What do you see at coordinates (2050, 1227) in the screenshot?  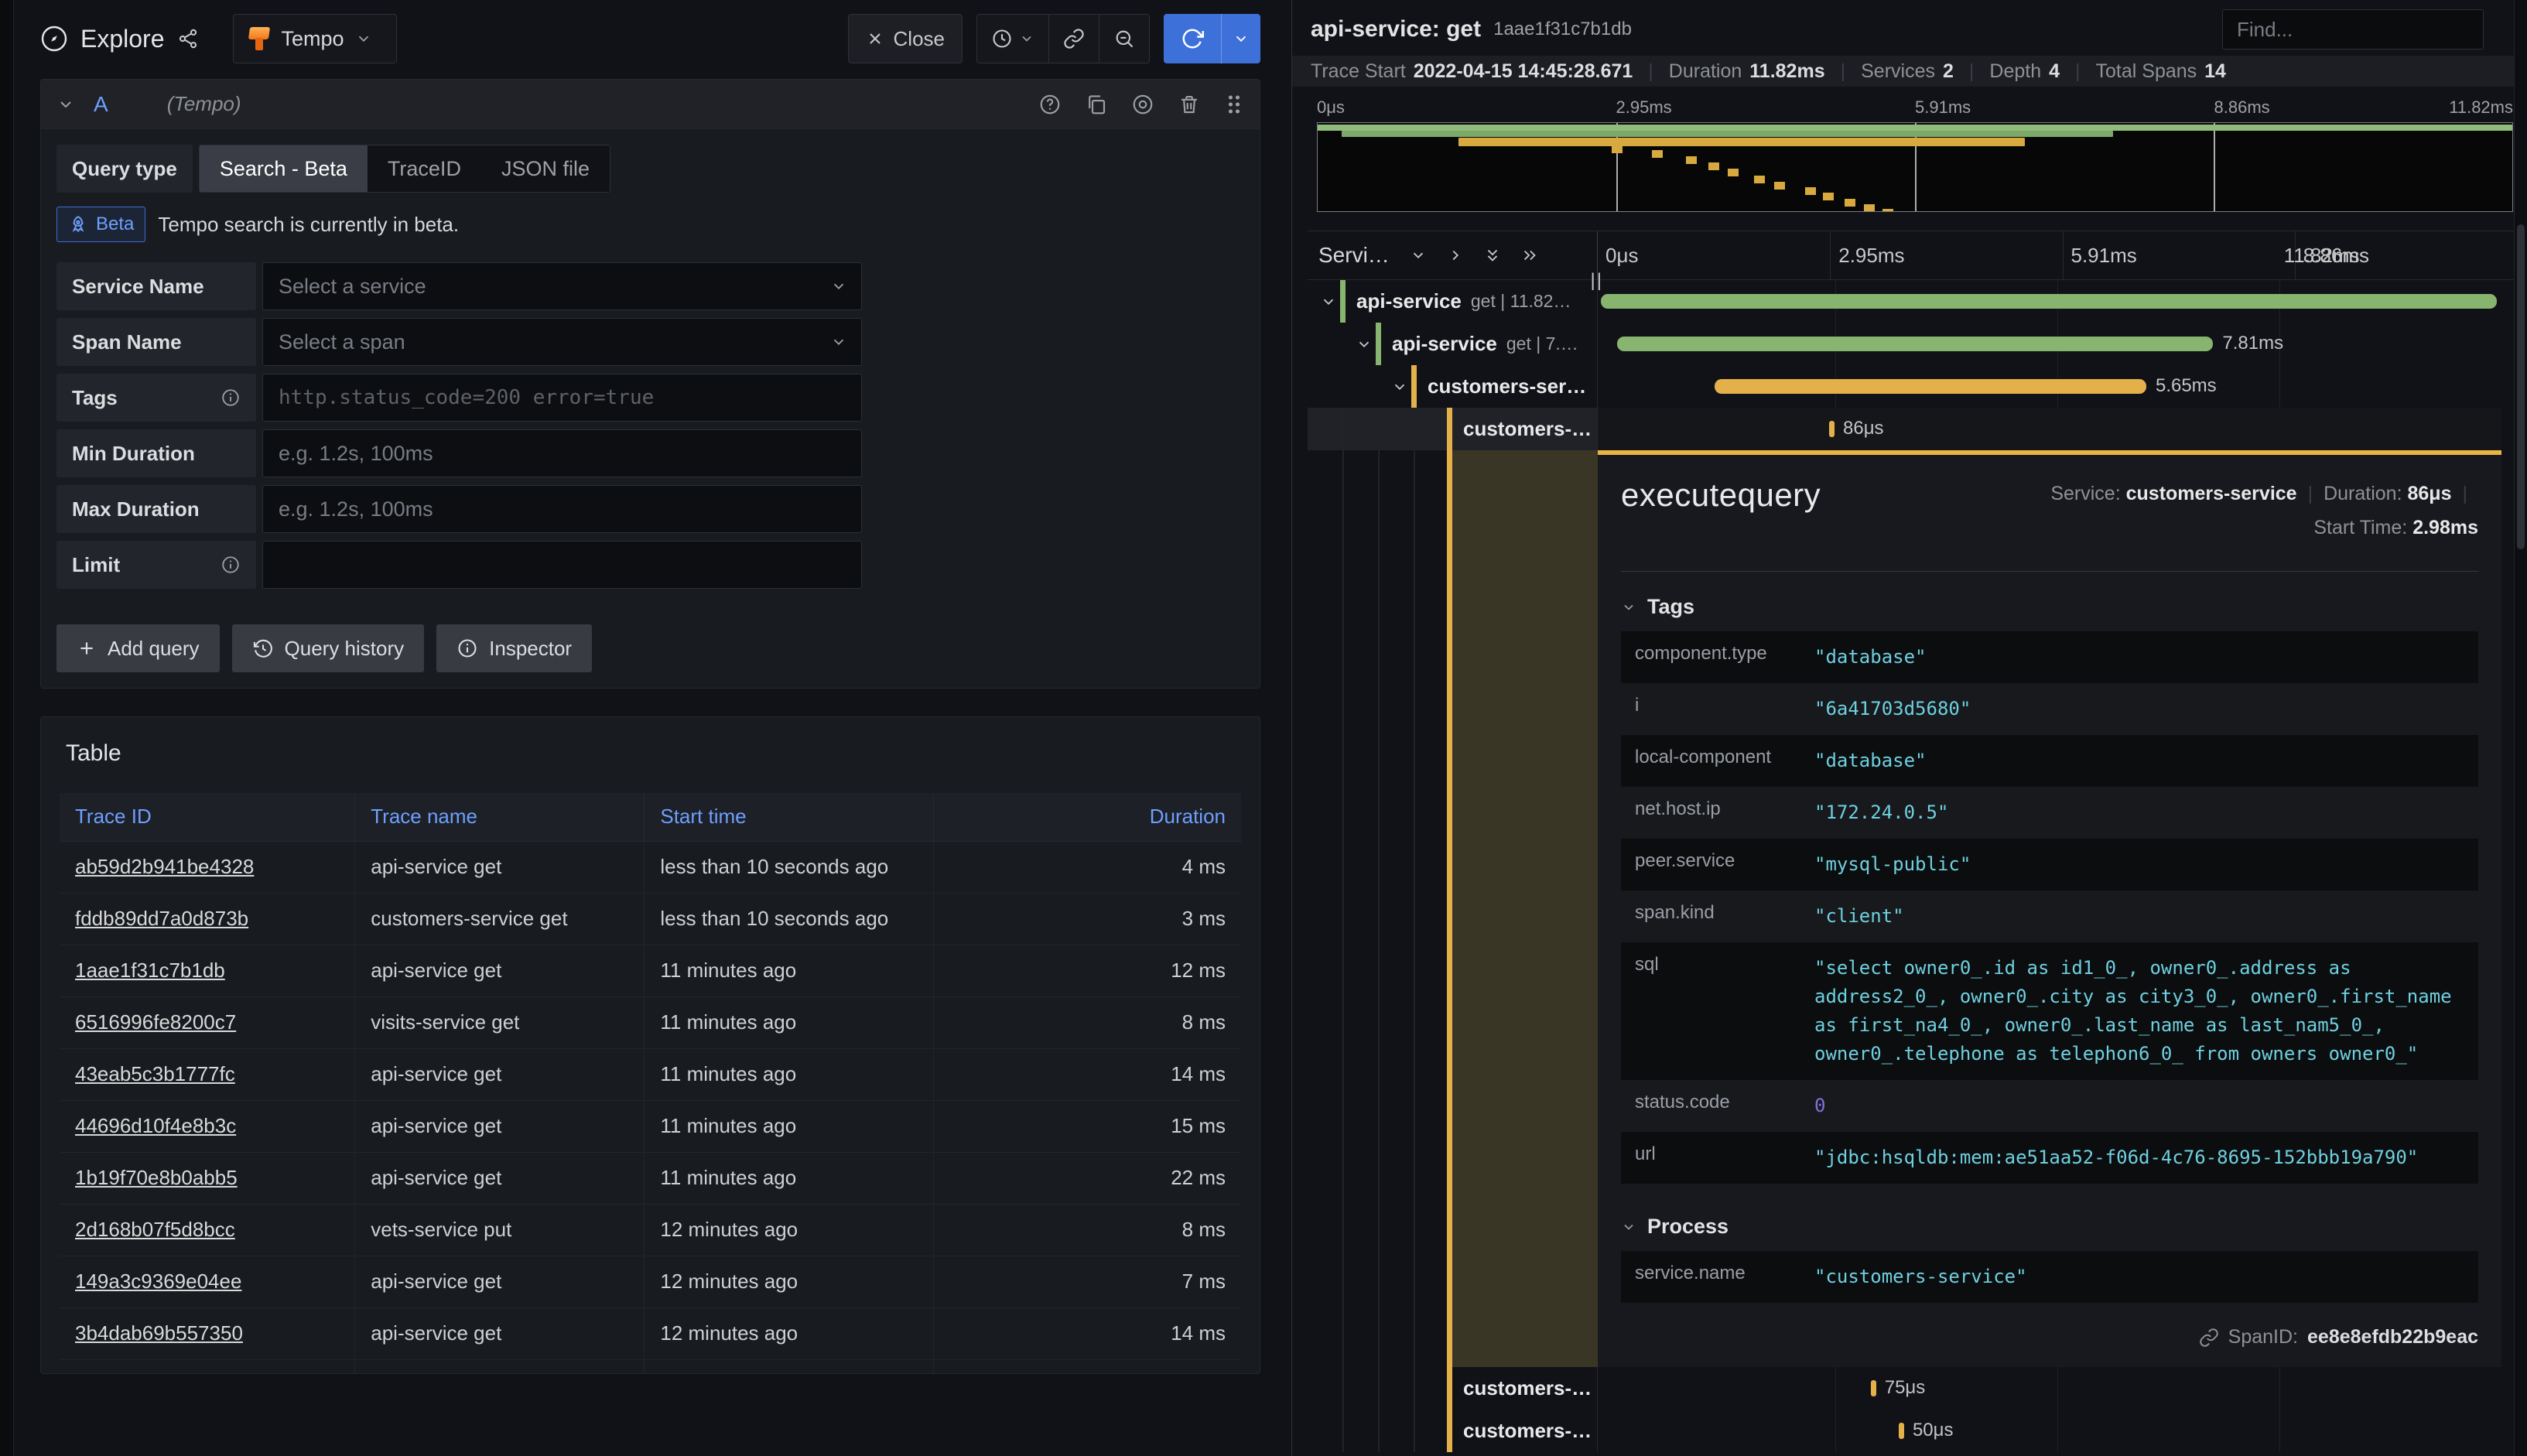 I see `process-section-header: Process` at bounding box center [2050, 1227].